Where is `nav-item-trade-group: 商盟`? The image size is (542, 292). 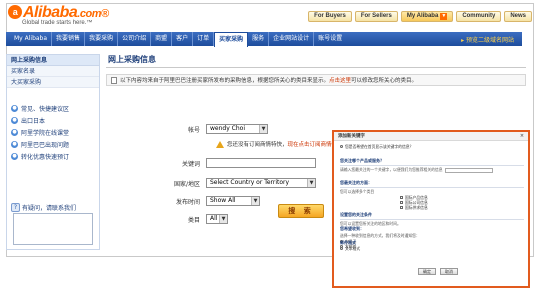
nav-item-trade-group: 商盟 is located at coordinates (162, 39).